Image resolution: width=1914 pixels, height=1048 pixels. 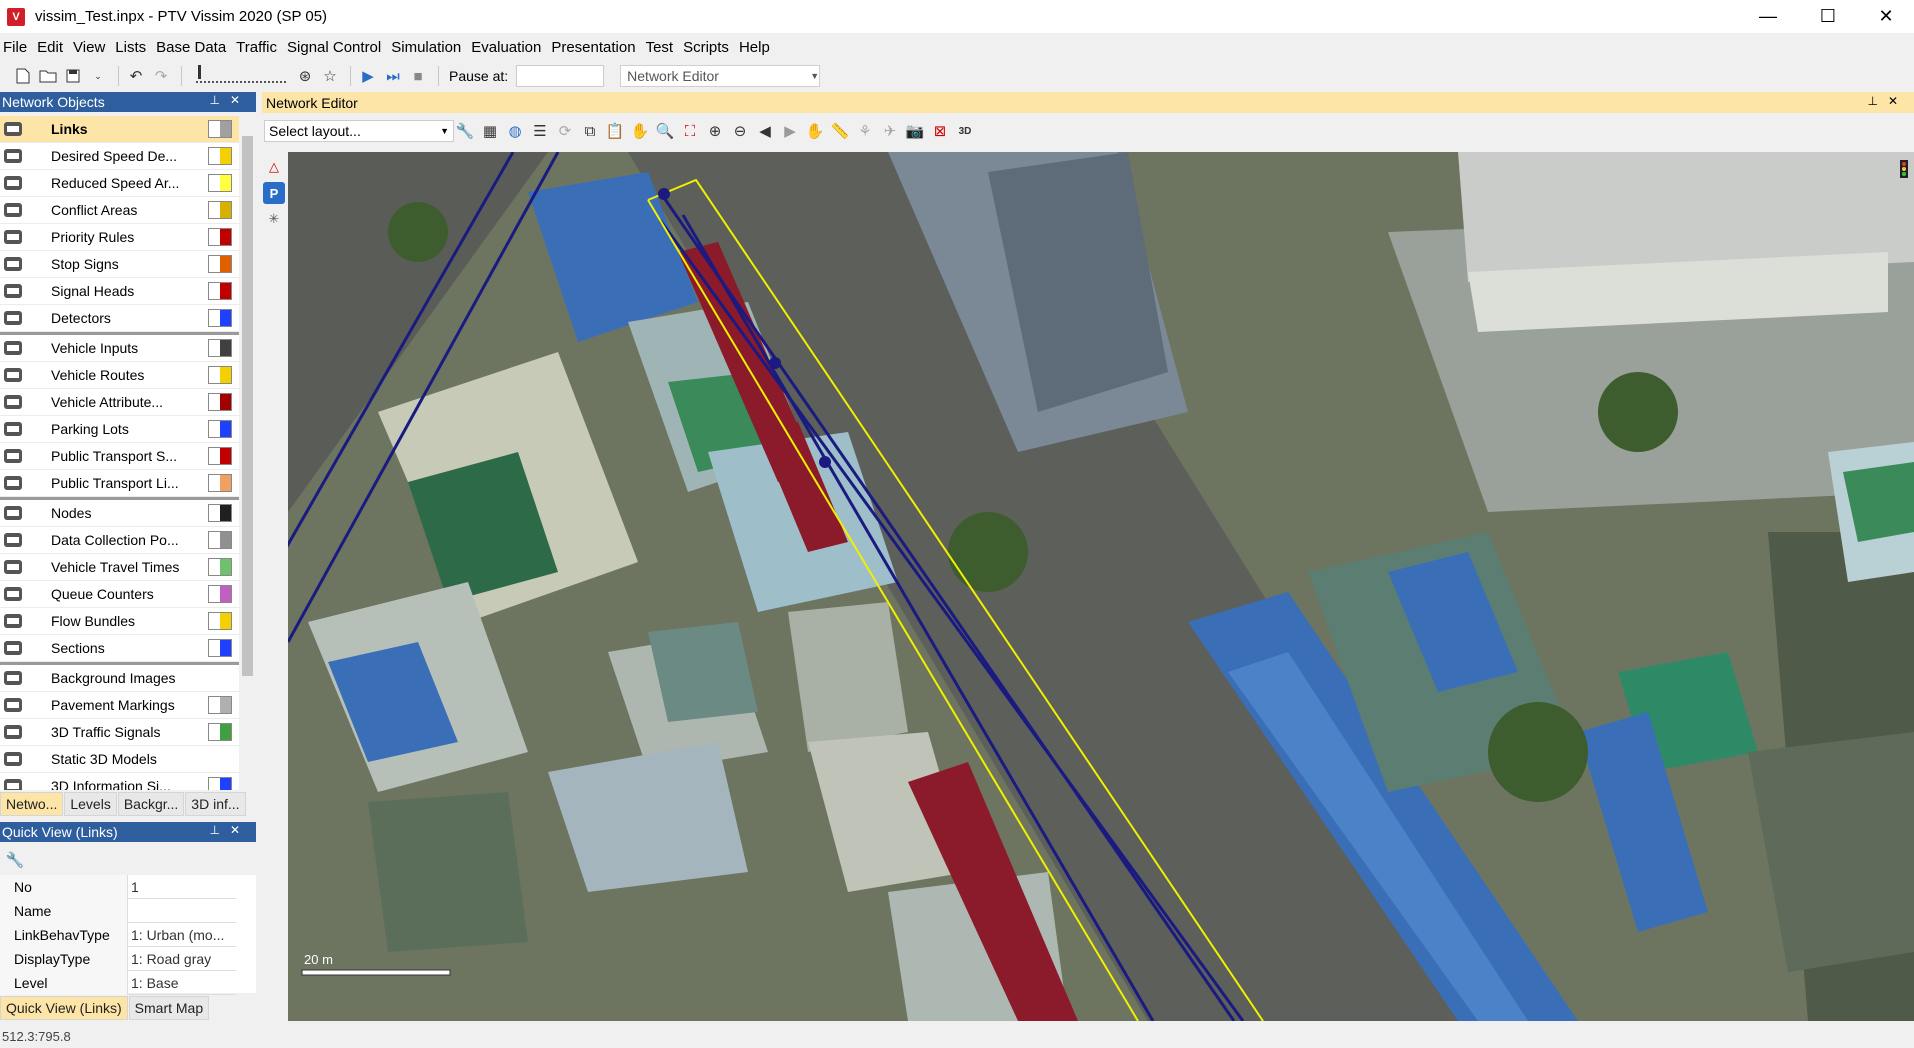 What do you see at coordinates (890, 131) in the screenshot?
I see `airplane-icon: ✈` at bounding box center [890, 131].